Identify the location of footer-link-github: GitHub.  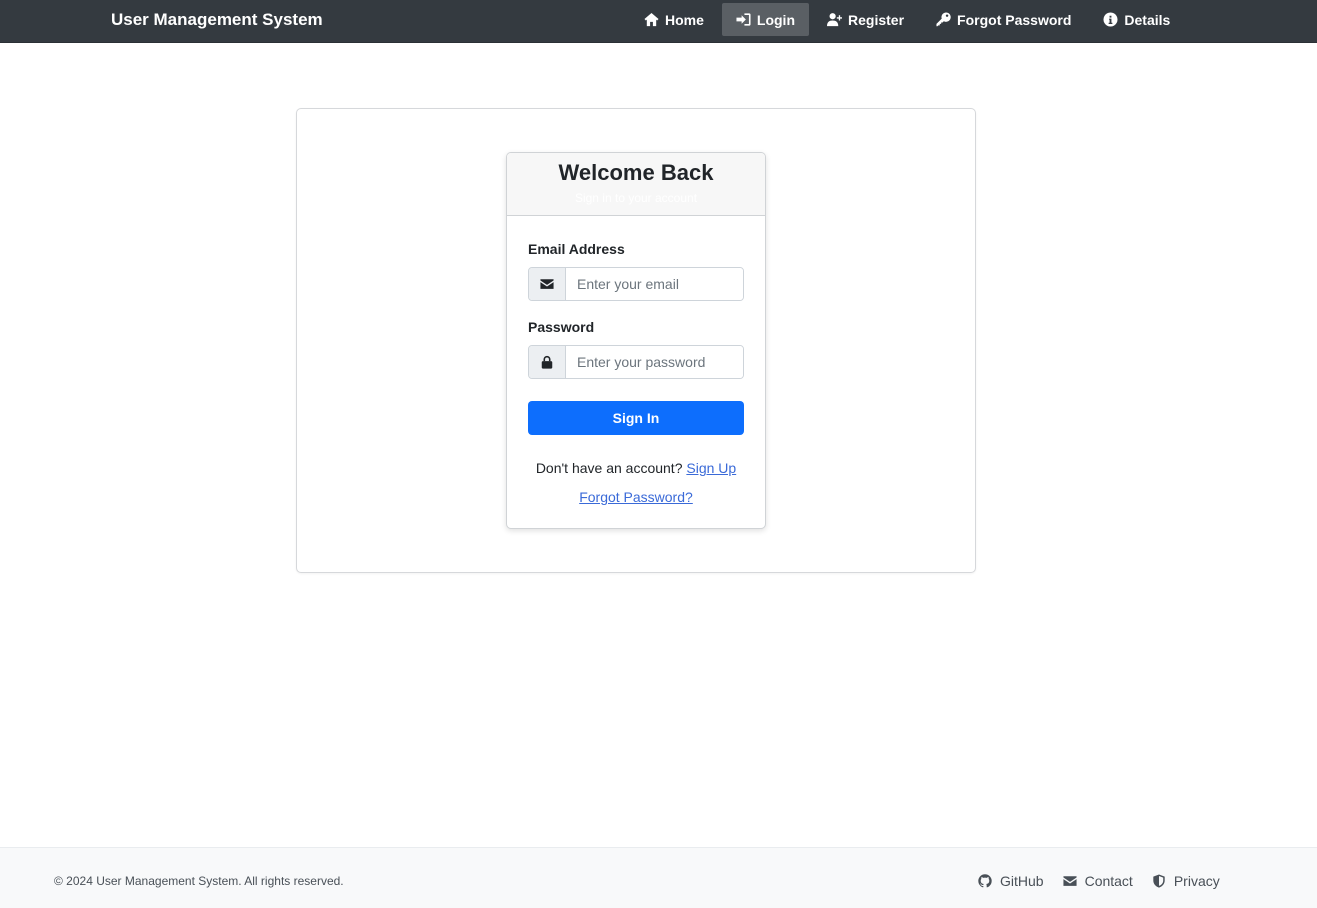
(1011, 881).